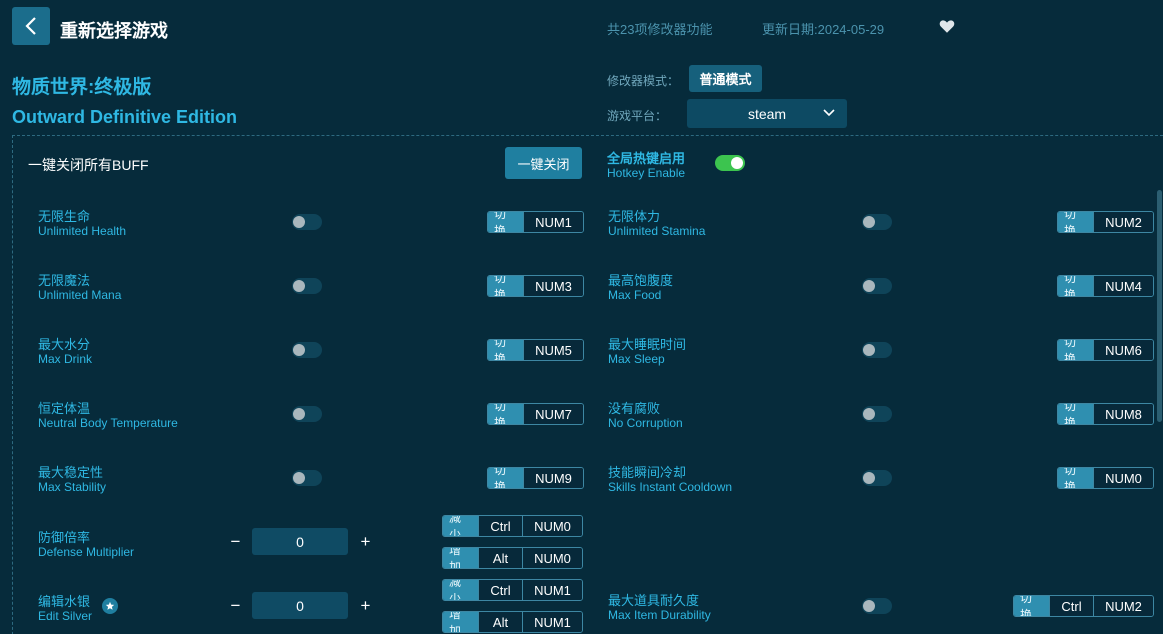 This screenshot has width=1163, height=634. I want to click on update-date: 更新日期:2024-05-29, so click(823, 29).